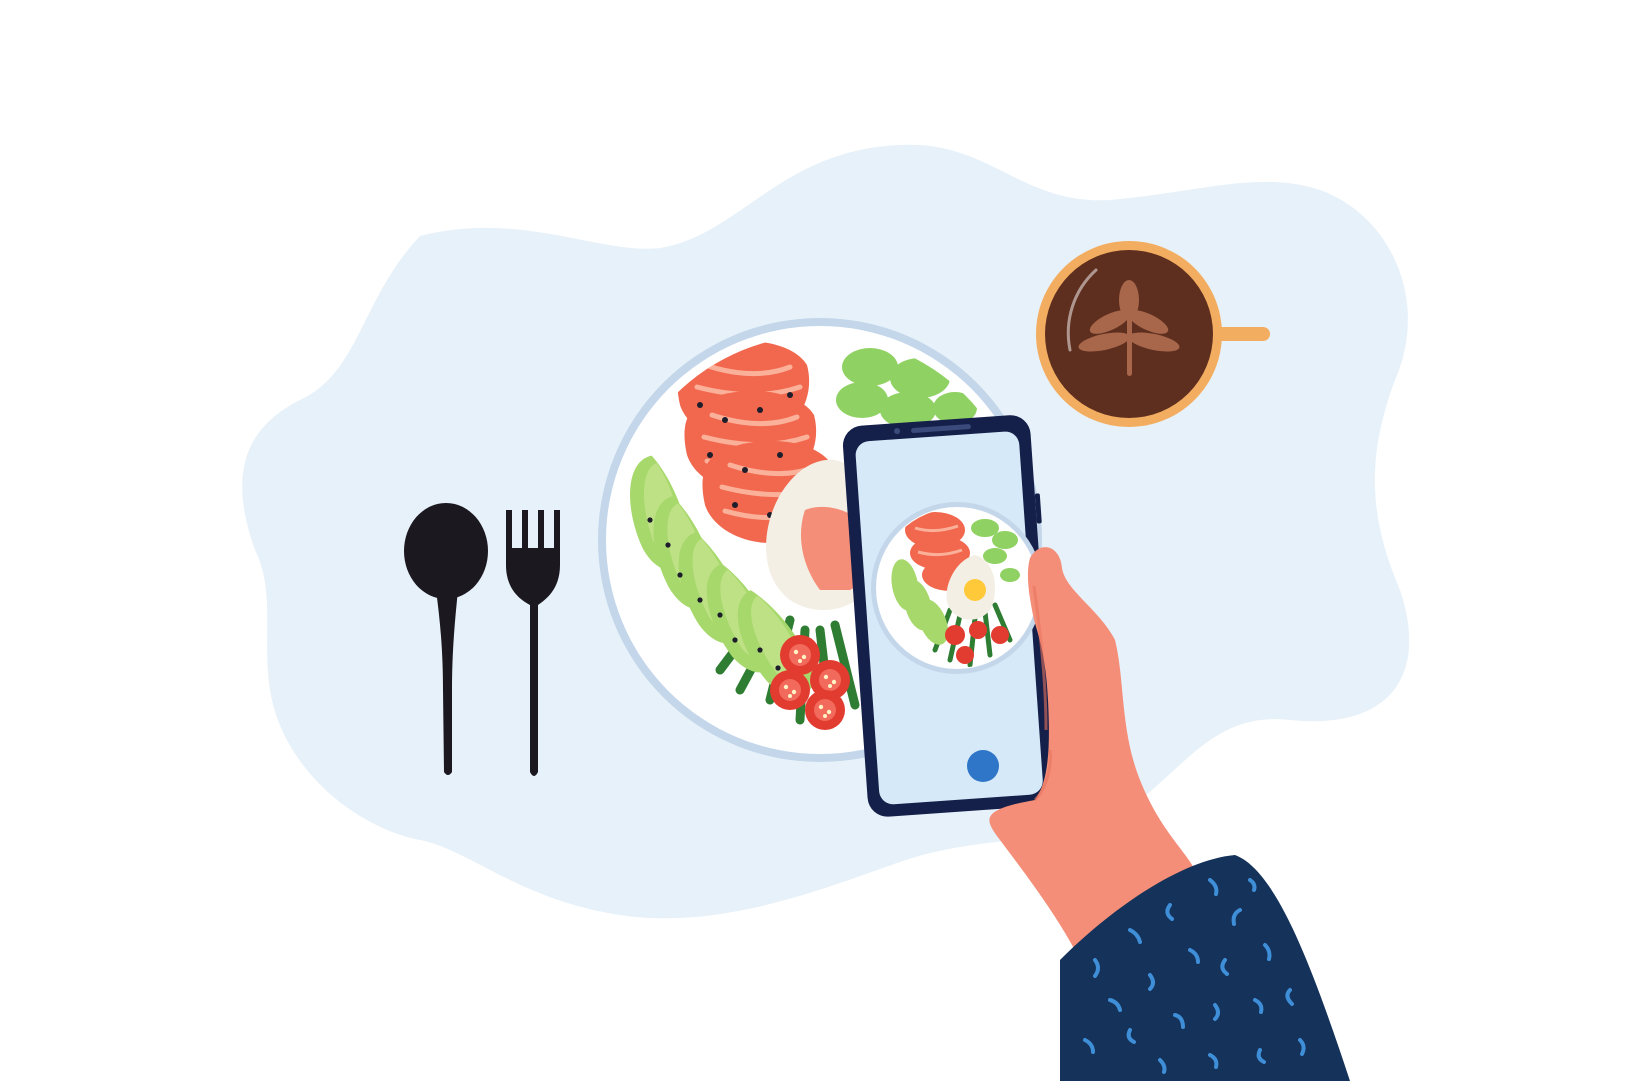 Image resolution: width=1640 pixels, height=1081 pixels. I want to click on camera-shutter-icon, so click(983, 766).